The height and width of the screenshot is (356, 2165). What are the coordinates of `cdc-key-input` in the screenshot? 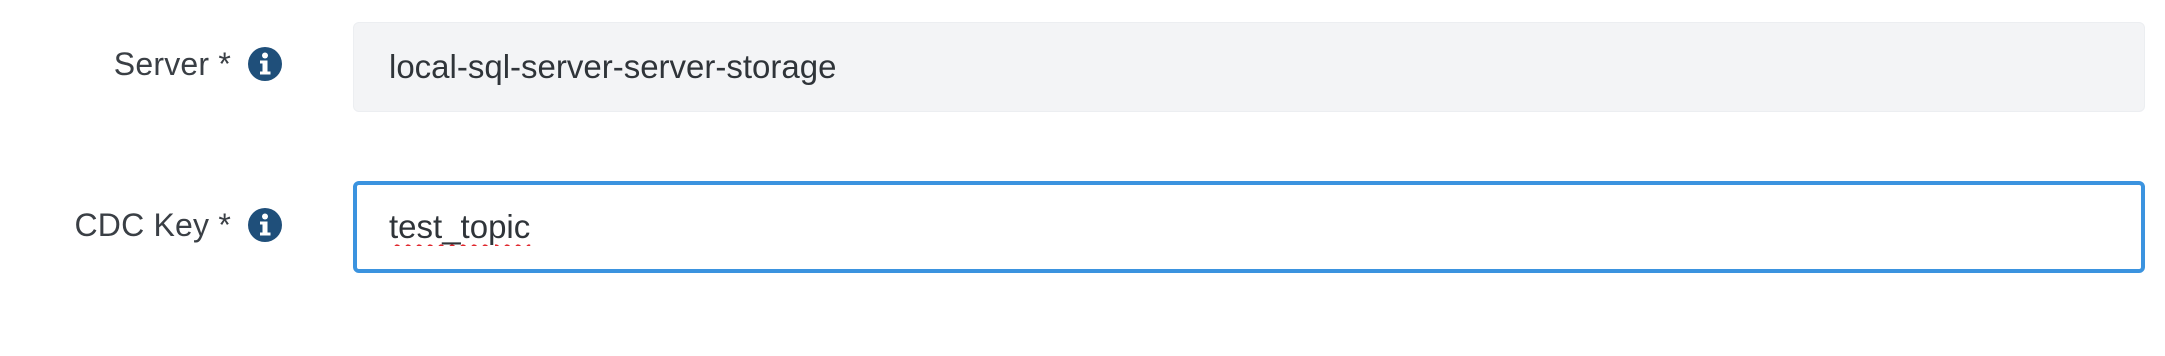 It's located at (1265, 227).